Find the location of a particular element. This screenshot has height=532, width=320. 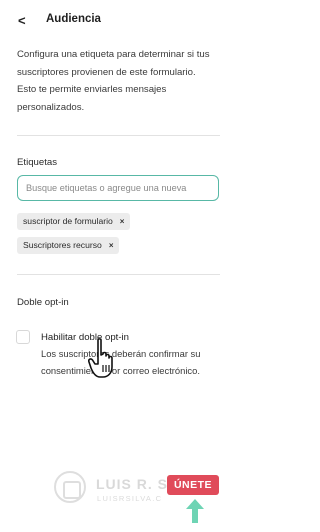

tag-chip: suscriptor de formulario × is located at coordinates (74, 221).